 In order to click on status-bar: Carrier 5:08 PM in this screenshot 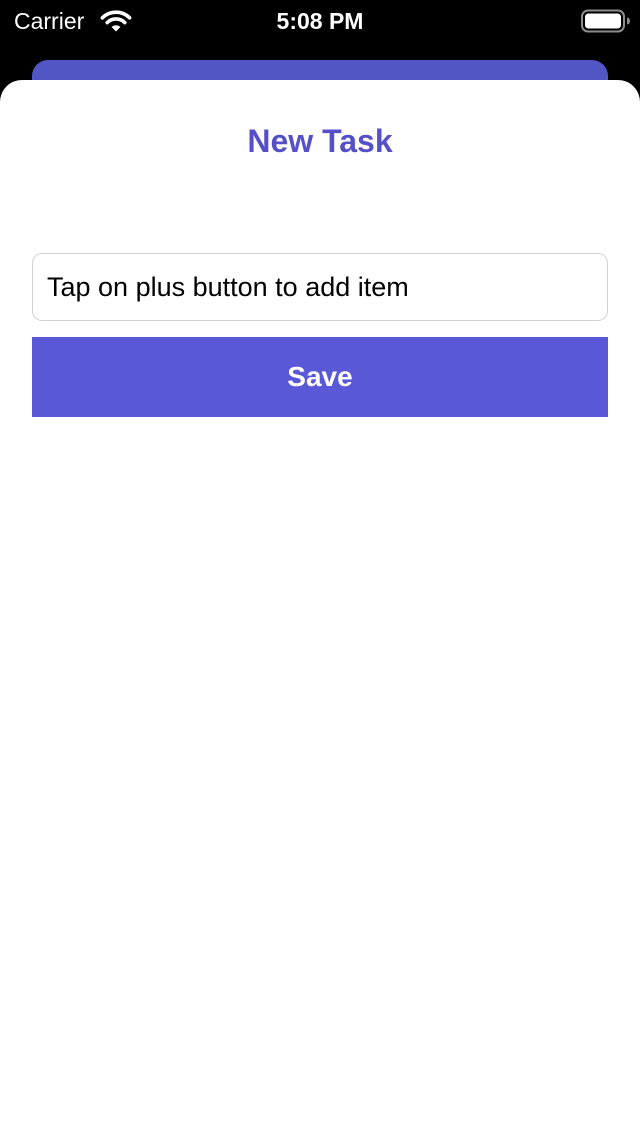, I will do `click(320, 20)`.